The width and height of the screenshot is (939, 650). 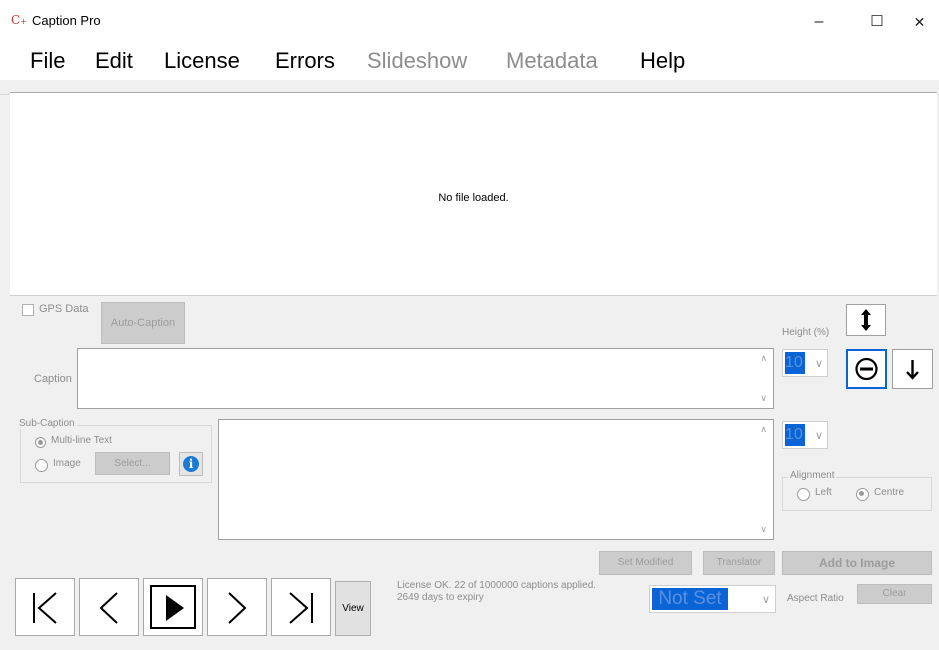 I want to click on menu-license: License, so click(x=202, y=61).